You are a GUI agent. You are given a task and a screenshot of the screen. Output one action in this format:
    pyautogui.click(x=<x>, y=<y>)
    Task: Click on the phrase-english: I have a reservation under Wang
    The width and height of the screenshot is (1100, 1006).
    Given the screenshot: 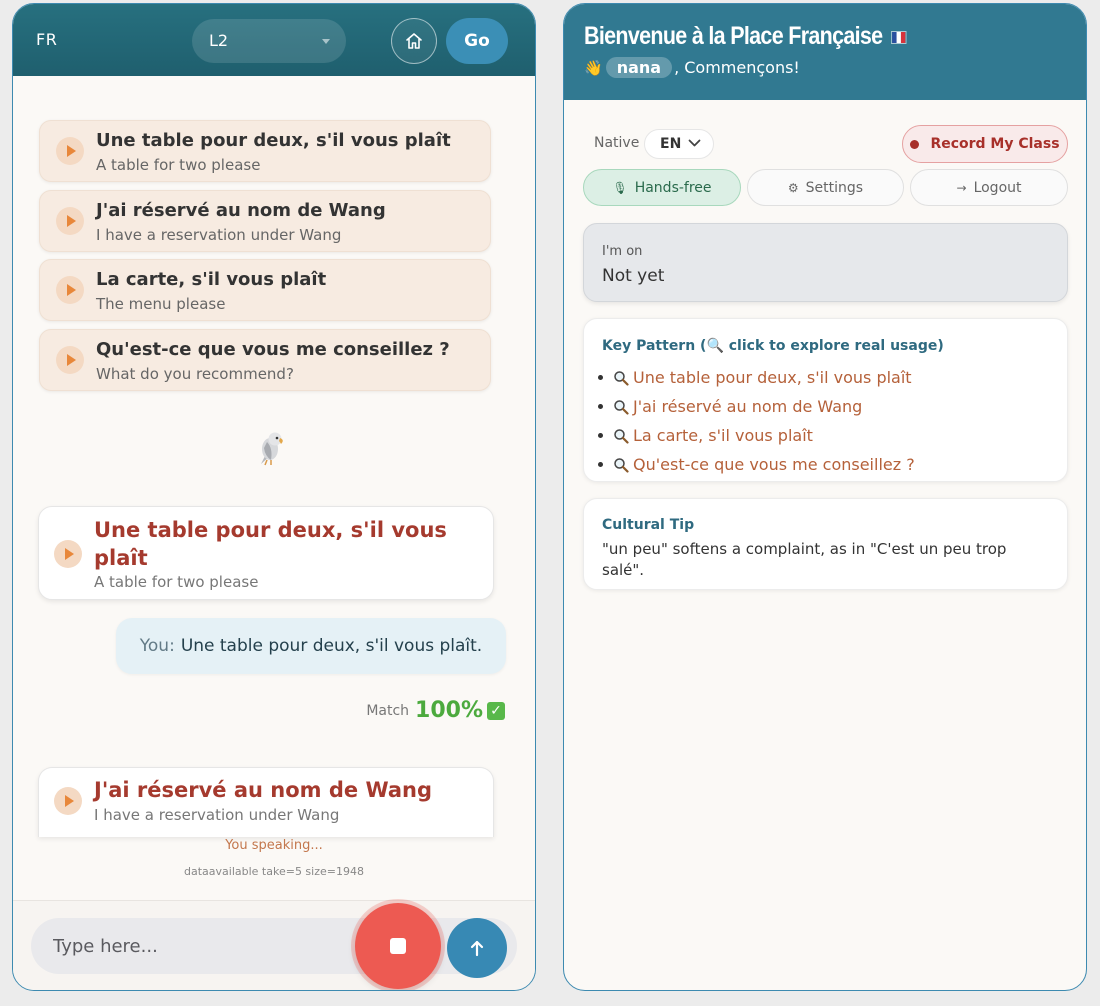 What is the action you would take?
    pyautogui.click(x=219, y=235)
    